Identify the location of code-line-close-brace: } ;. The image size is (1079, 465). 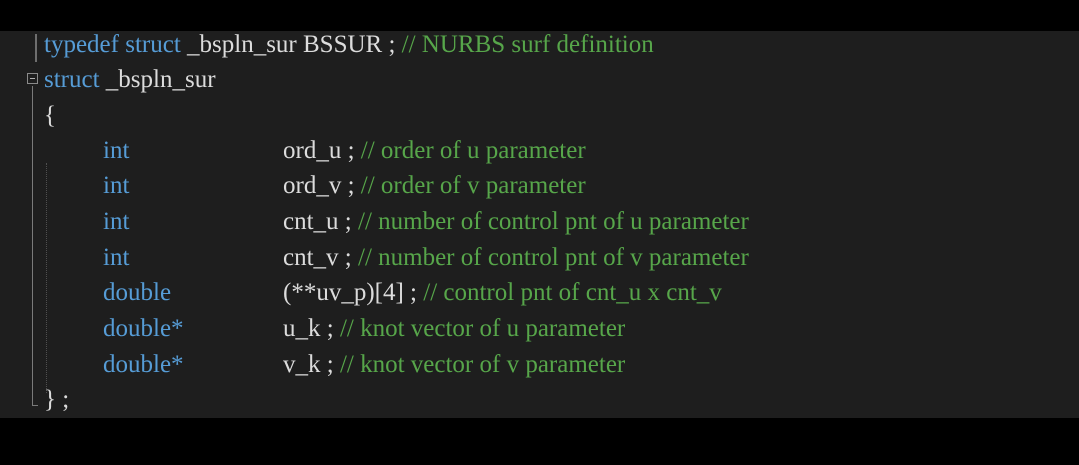
(56, 400).